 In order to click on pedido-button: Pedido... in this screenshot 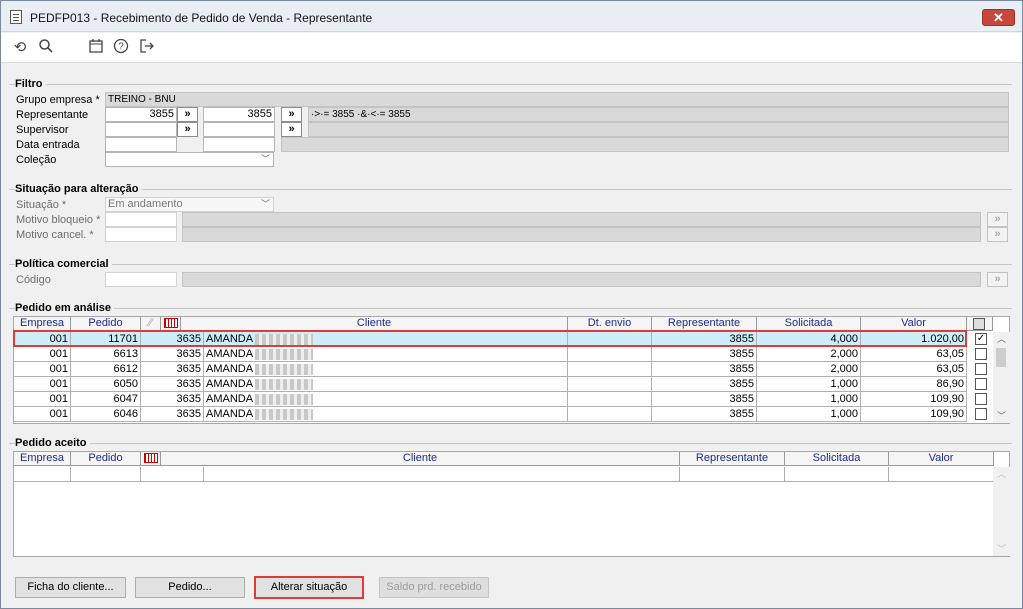, I will do `click(190, 587)`.